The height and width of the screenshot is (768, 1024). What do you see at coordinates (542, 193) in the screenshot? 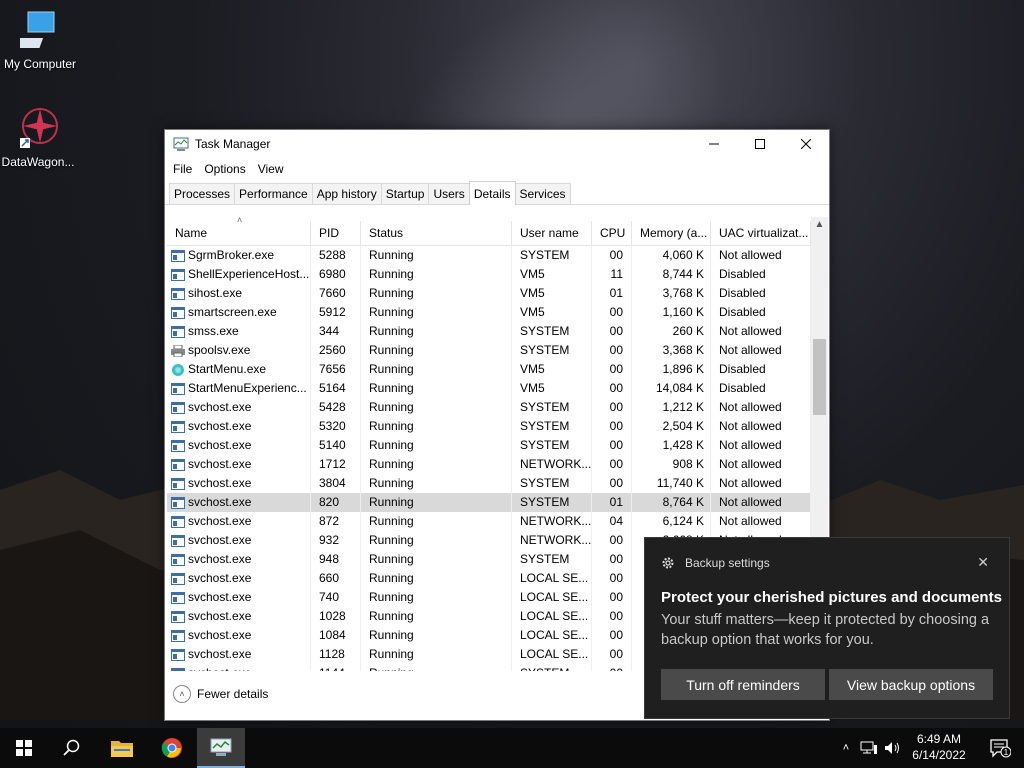
I see `tab-services: Services` at bounding box center [542, 193].